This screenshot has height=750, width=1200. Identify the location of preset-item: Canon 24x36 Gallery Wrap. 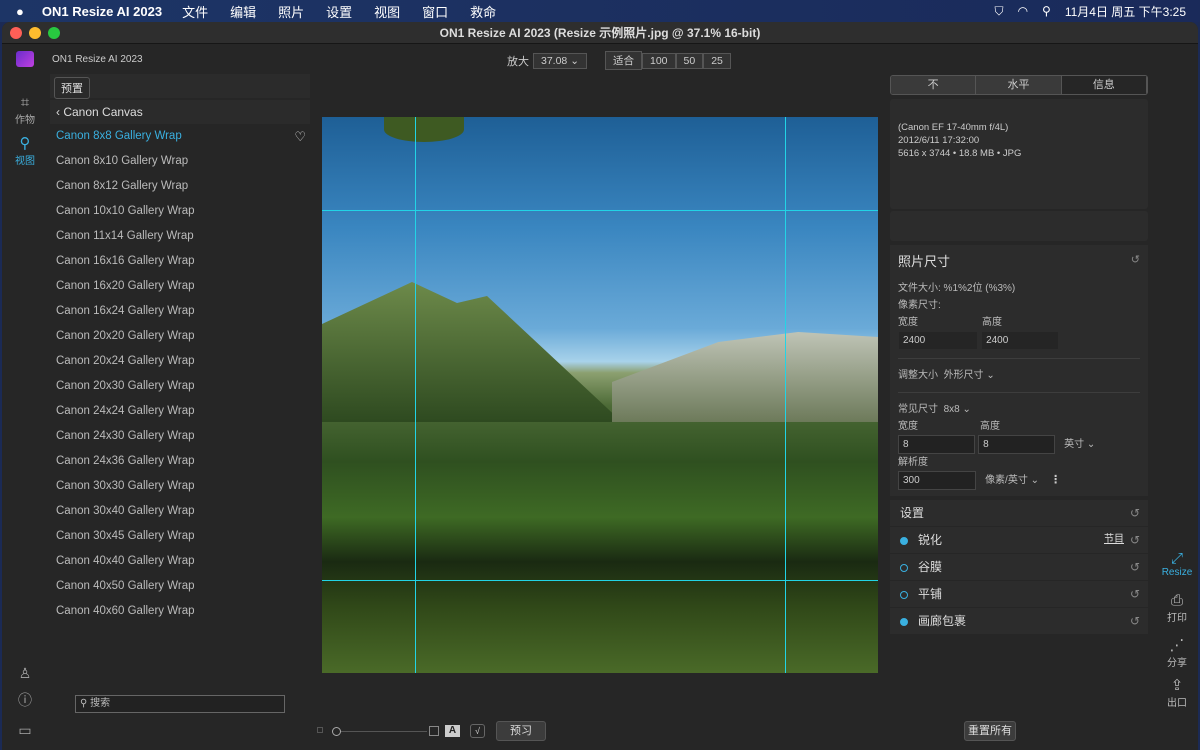
(180, 461).